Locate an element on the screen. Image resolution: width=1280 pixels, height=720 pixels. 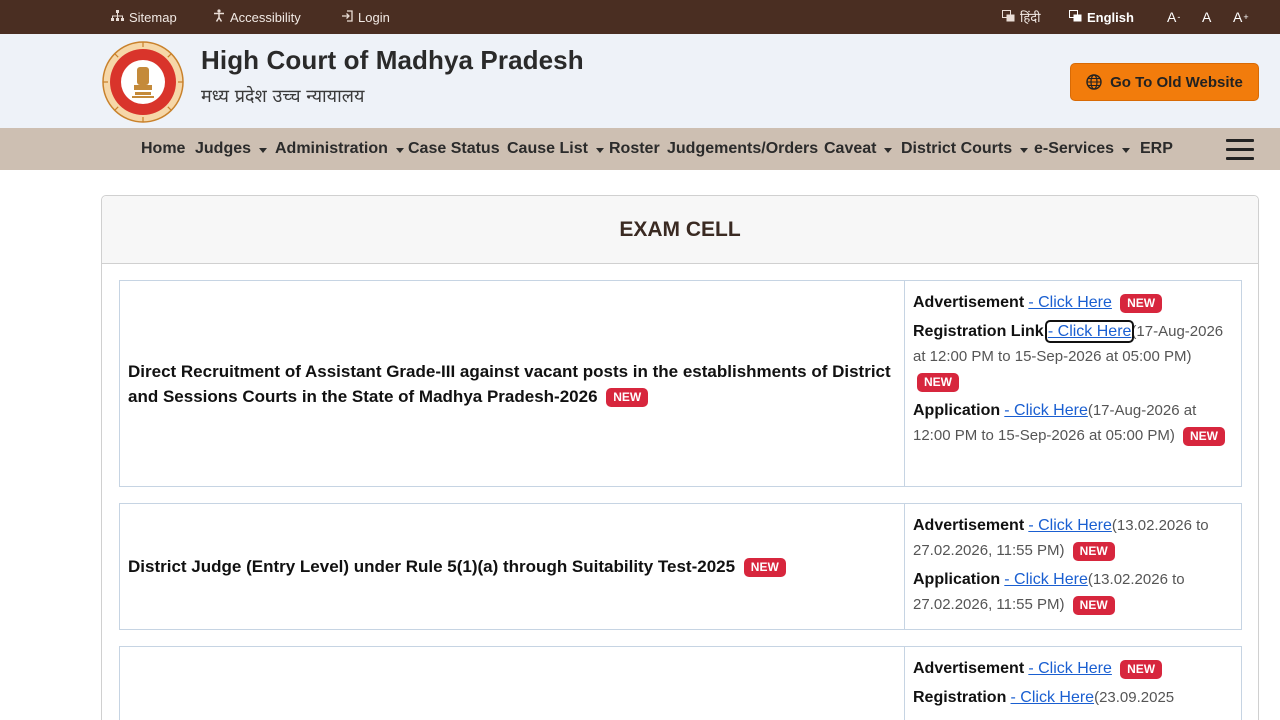
link-label: Registration Link is located at coordinates (978, 331).